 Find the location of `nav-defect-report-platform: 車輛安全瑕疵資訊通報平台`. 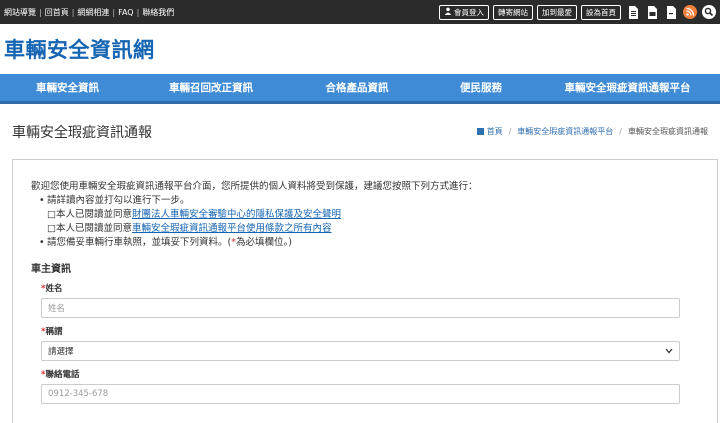

nav-defect-report-platform: 車輛安全瑕疵資訊通報平台 is located at coordinates (627, 87).